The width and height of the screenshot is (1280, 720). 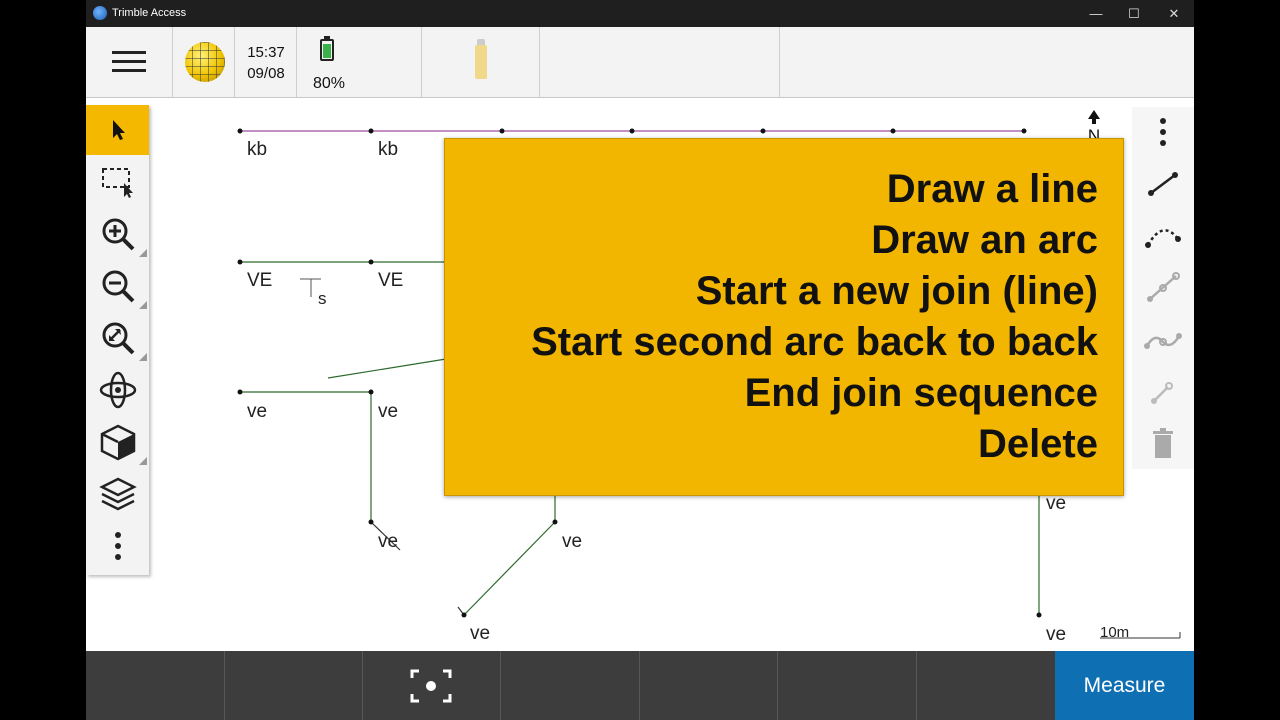 What do you see at coordinates (921, 393) in the screenshot?
I see `popup-line-end-join: End join sequence` at bounding box center [921, 393].